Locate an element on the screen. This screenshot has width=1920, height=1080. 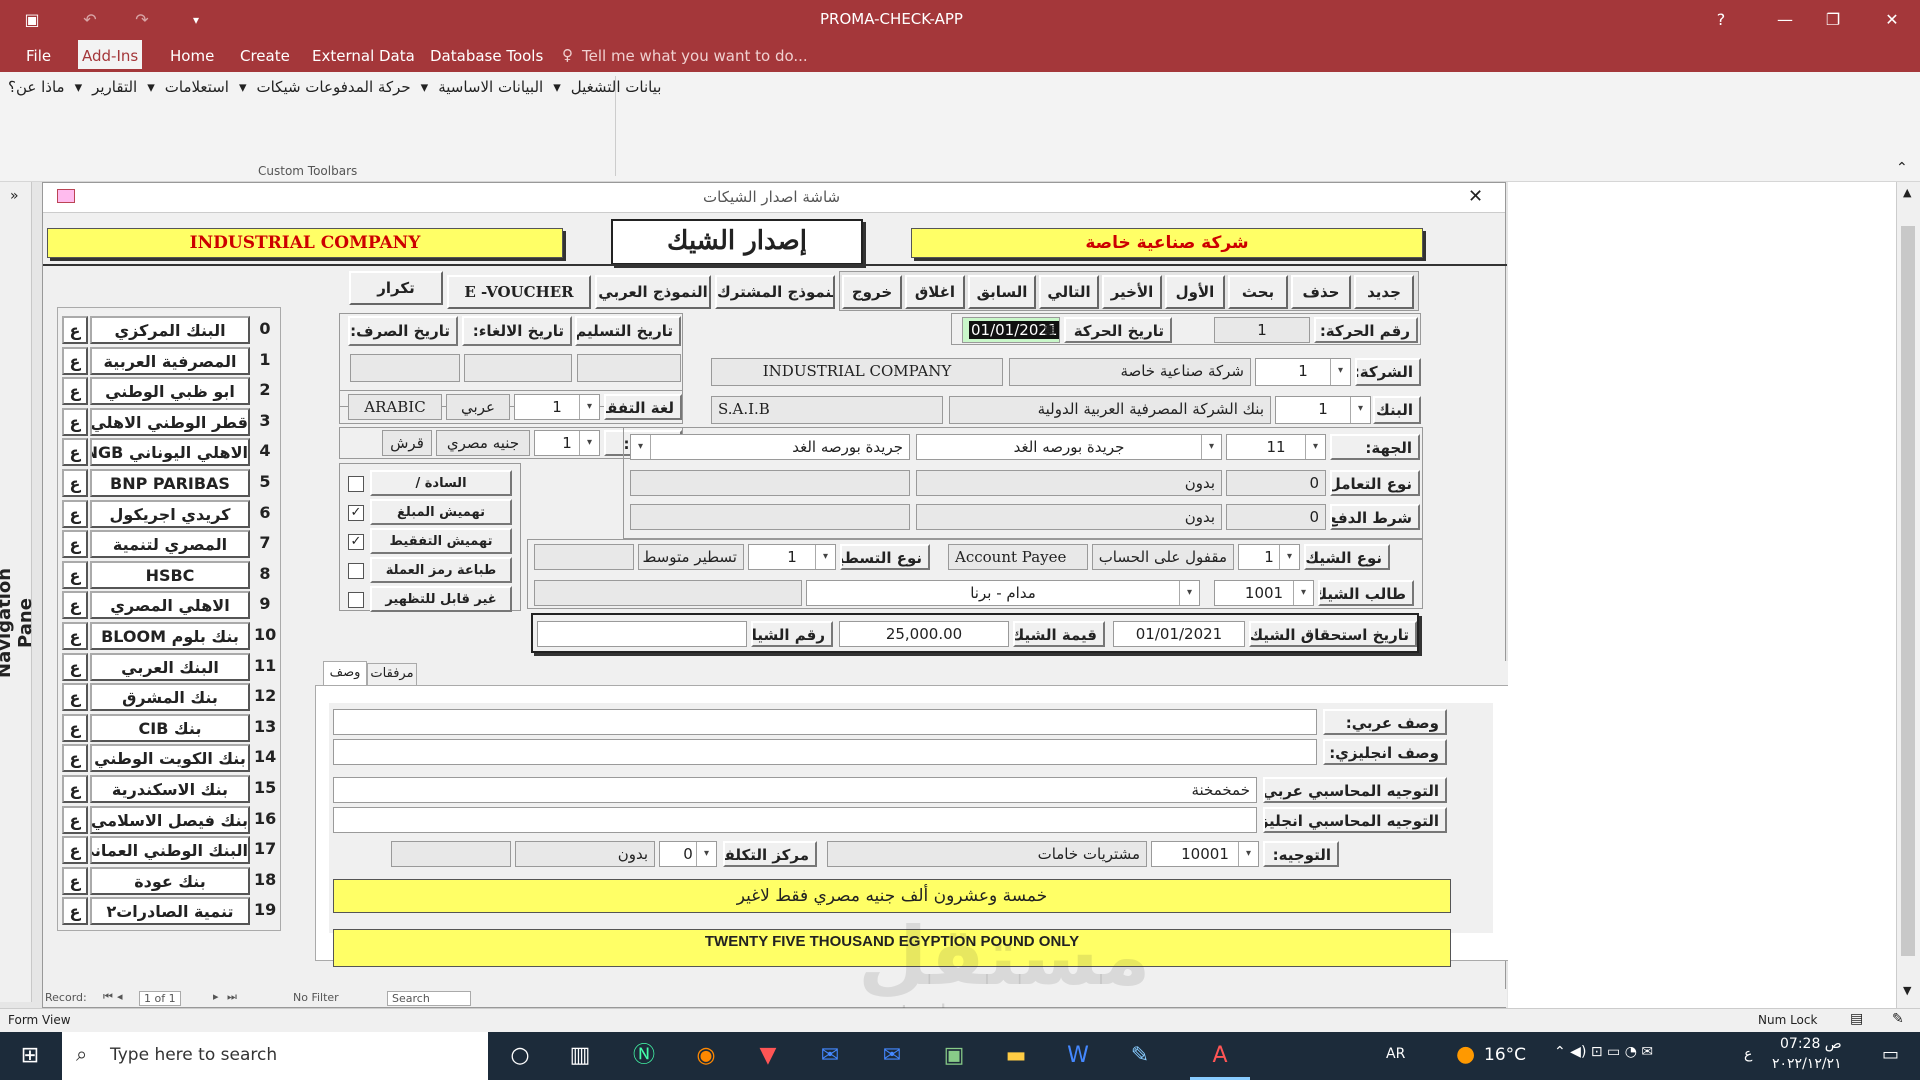
bank-name: بنك بلوم BLOOM is located at coordinates (170, 636).